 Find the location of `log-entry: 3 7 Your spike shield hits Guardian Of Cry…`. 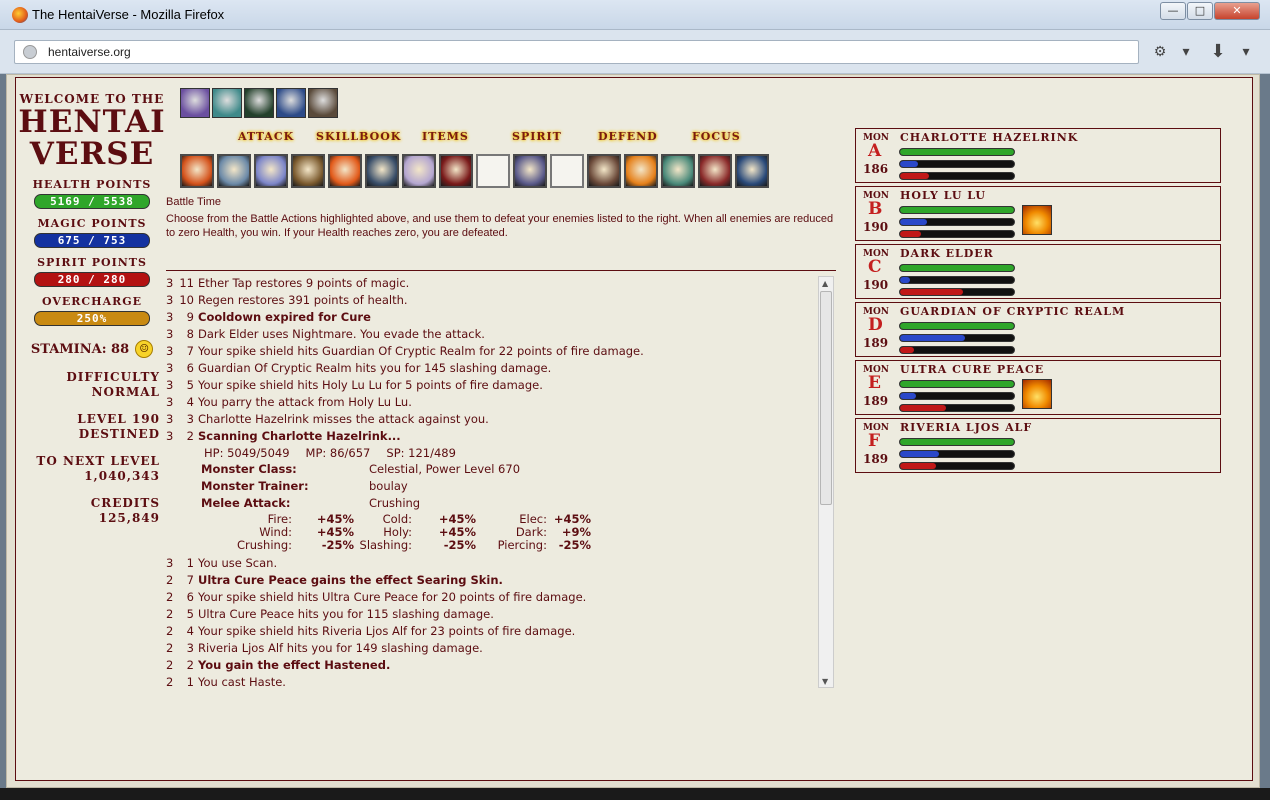

log-entry: 3 7 Your spike shield hits Guardian Of Cry… is located at coordinates (501, 352).